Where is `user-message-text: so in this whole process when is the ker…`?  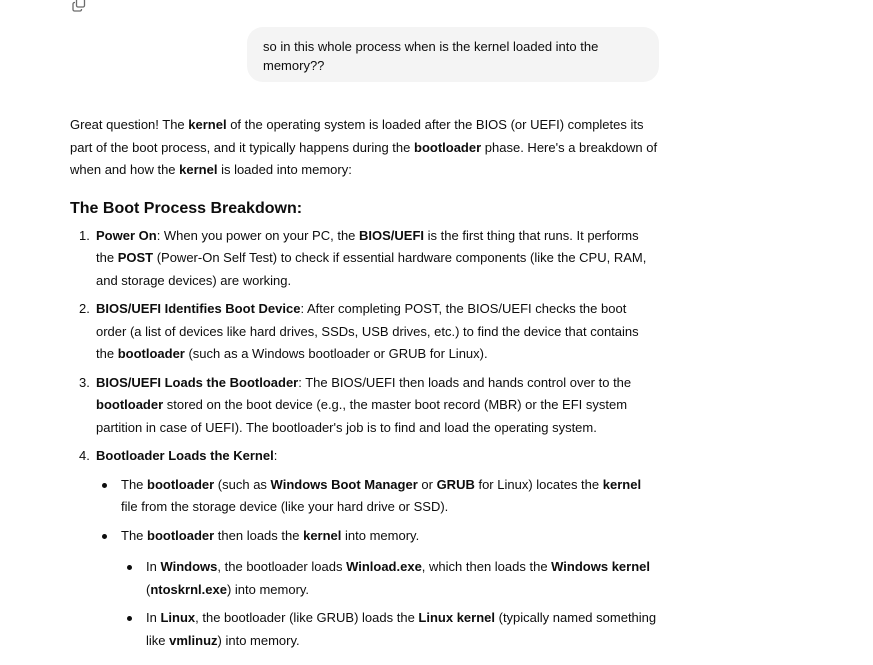
user-message-text: so in this whole process when is the ker… is located at coordinates (431, 56).